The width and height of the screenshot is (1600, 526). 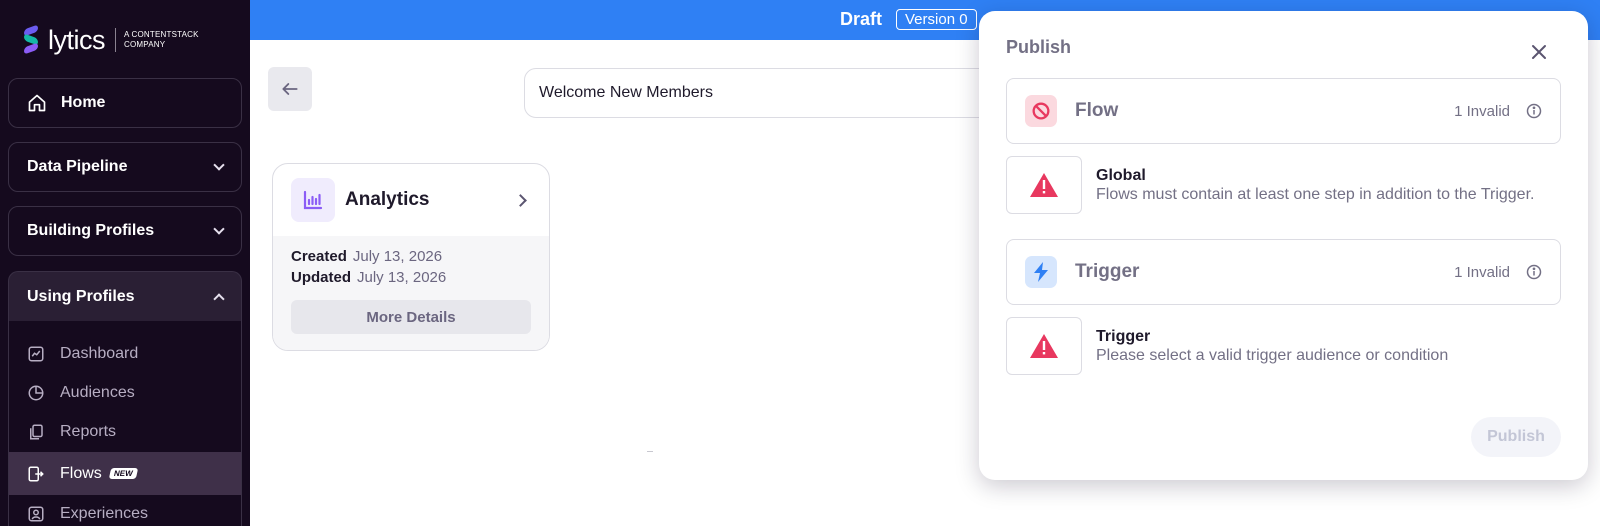 What do you see at coordinates (1107, 271) in the screenshot?
I see `section-trigger-label: Trigger` at bounding box center [1107, 271].